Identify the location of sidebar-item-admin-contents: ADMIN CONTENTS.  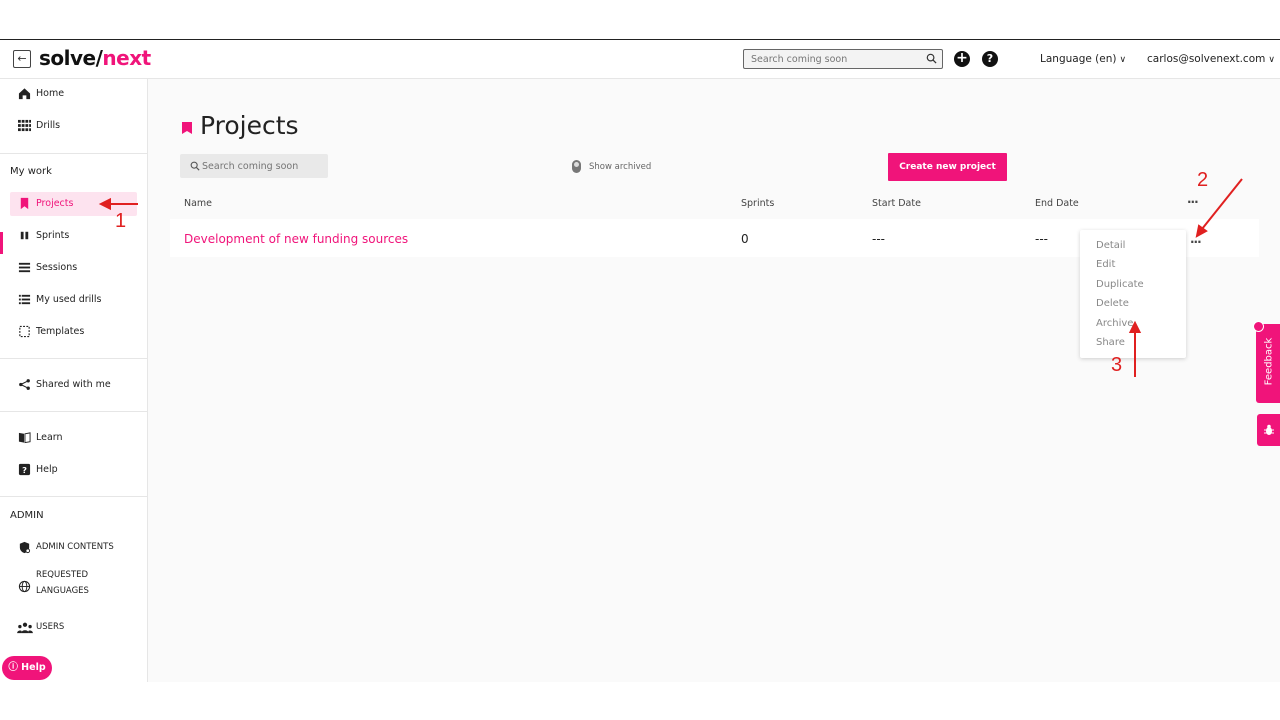
(73, 548).